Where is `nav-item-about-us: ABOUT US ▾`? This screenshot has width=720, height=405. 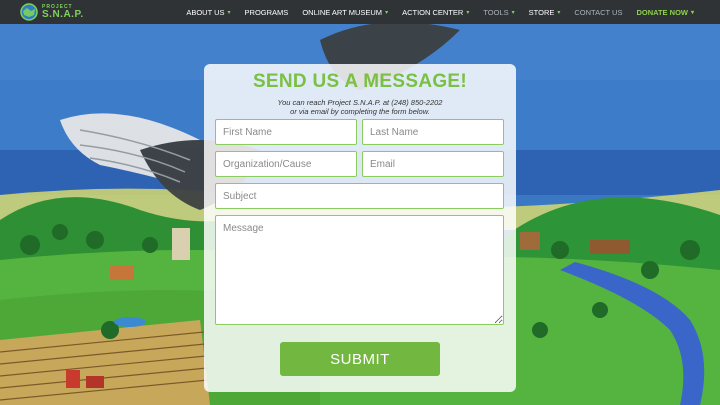
nav-item-about-us: ABOUT US ▾ is located at coordinates (208, 12).